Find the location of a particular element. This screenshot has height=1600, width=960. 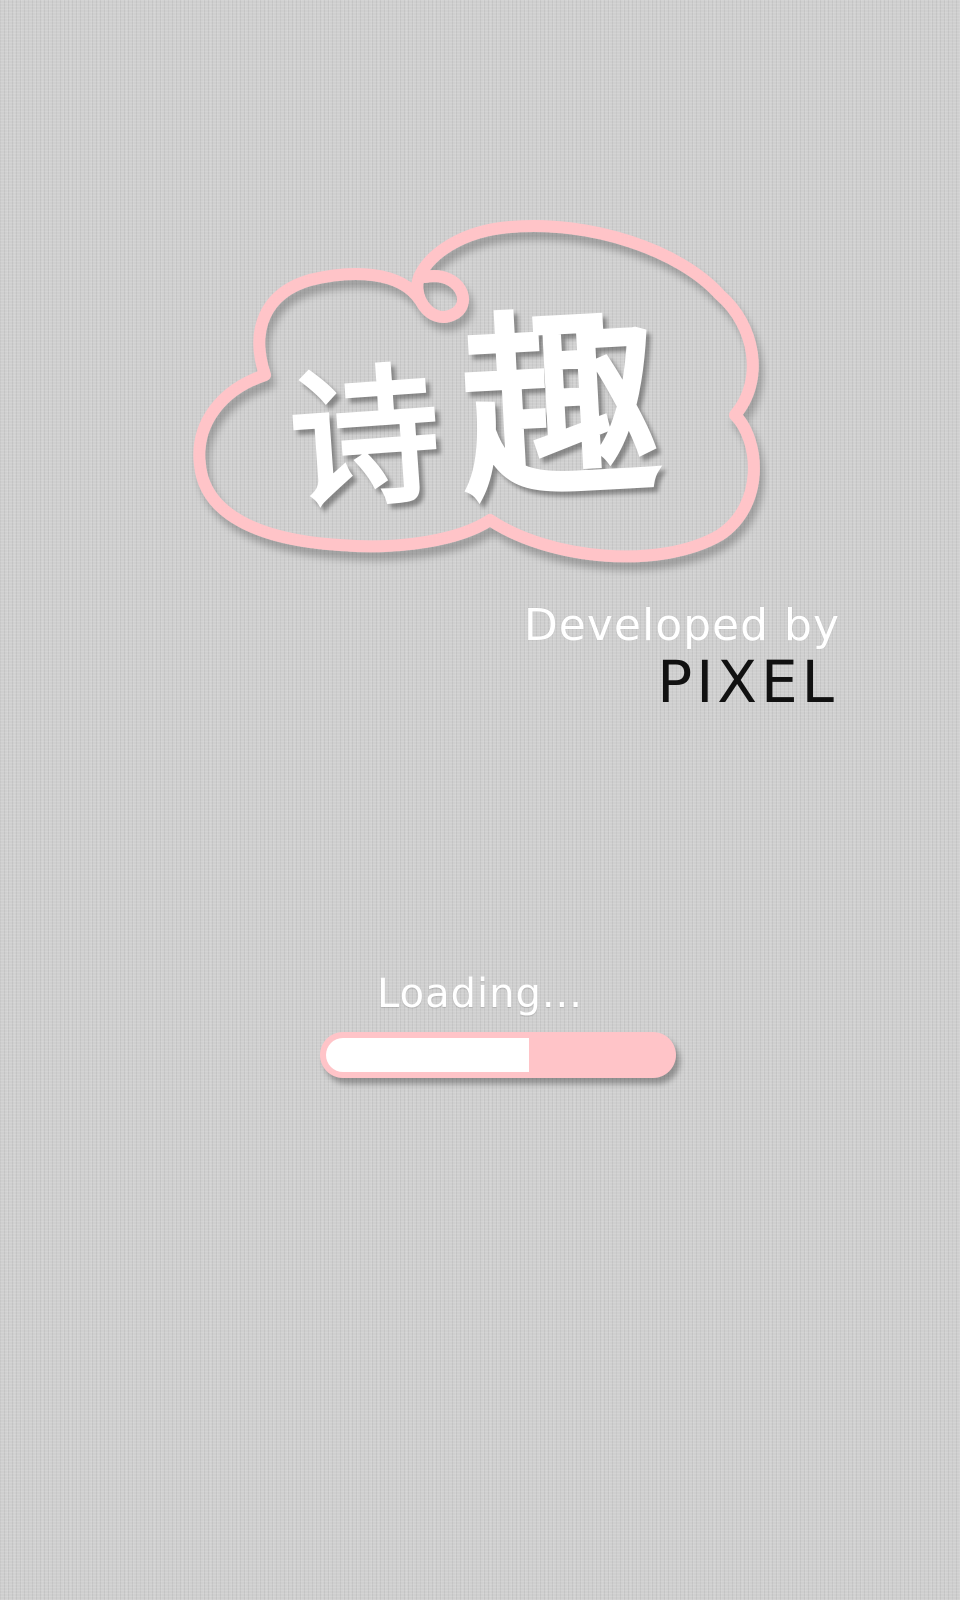

app-logo-title: 诗 趣 is located at coordinates (507, 413).